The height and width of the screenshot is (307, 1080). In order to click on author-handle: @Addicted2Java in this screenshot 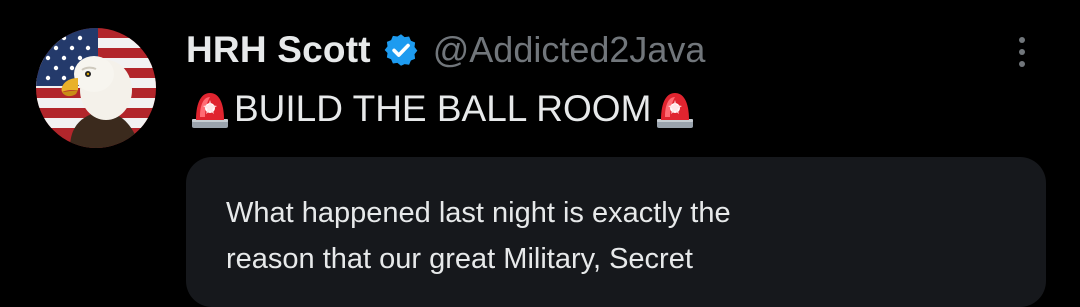, I will do `click(569, 50)`.